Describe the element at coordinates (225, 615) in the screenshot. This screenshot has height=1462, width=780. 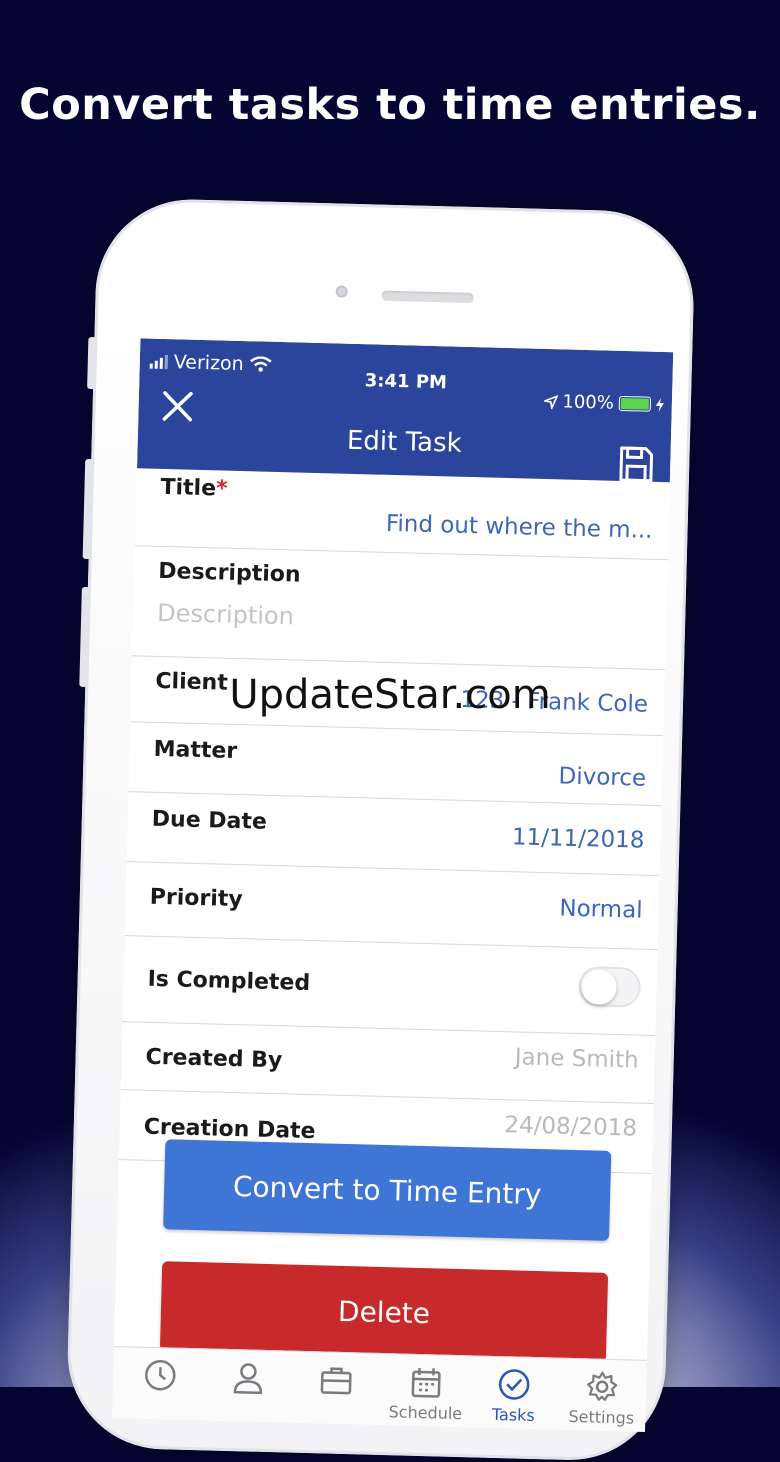
I see `description-input: Description` at that location.